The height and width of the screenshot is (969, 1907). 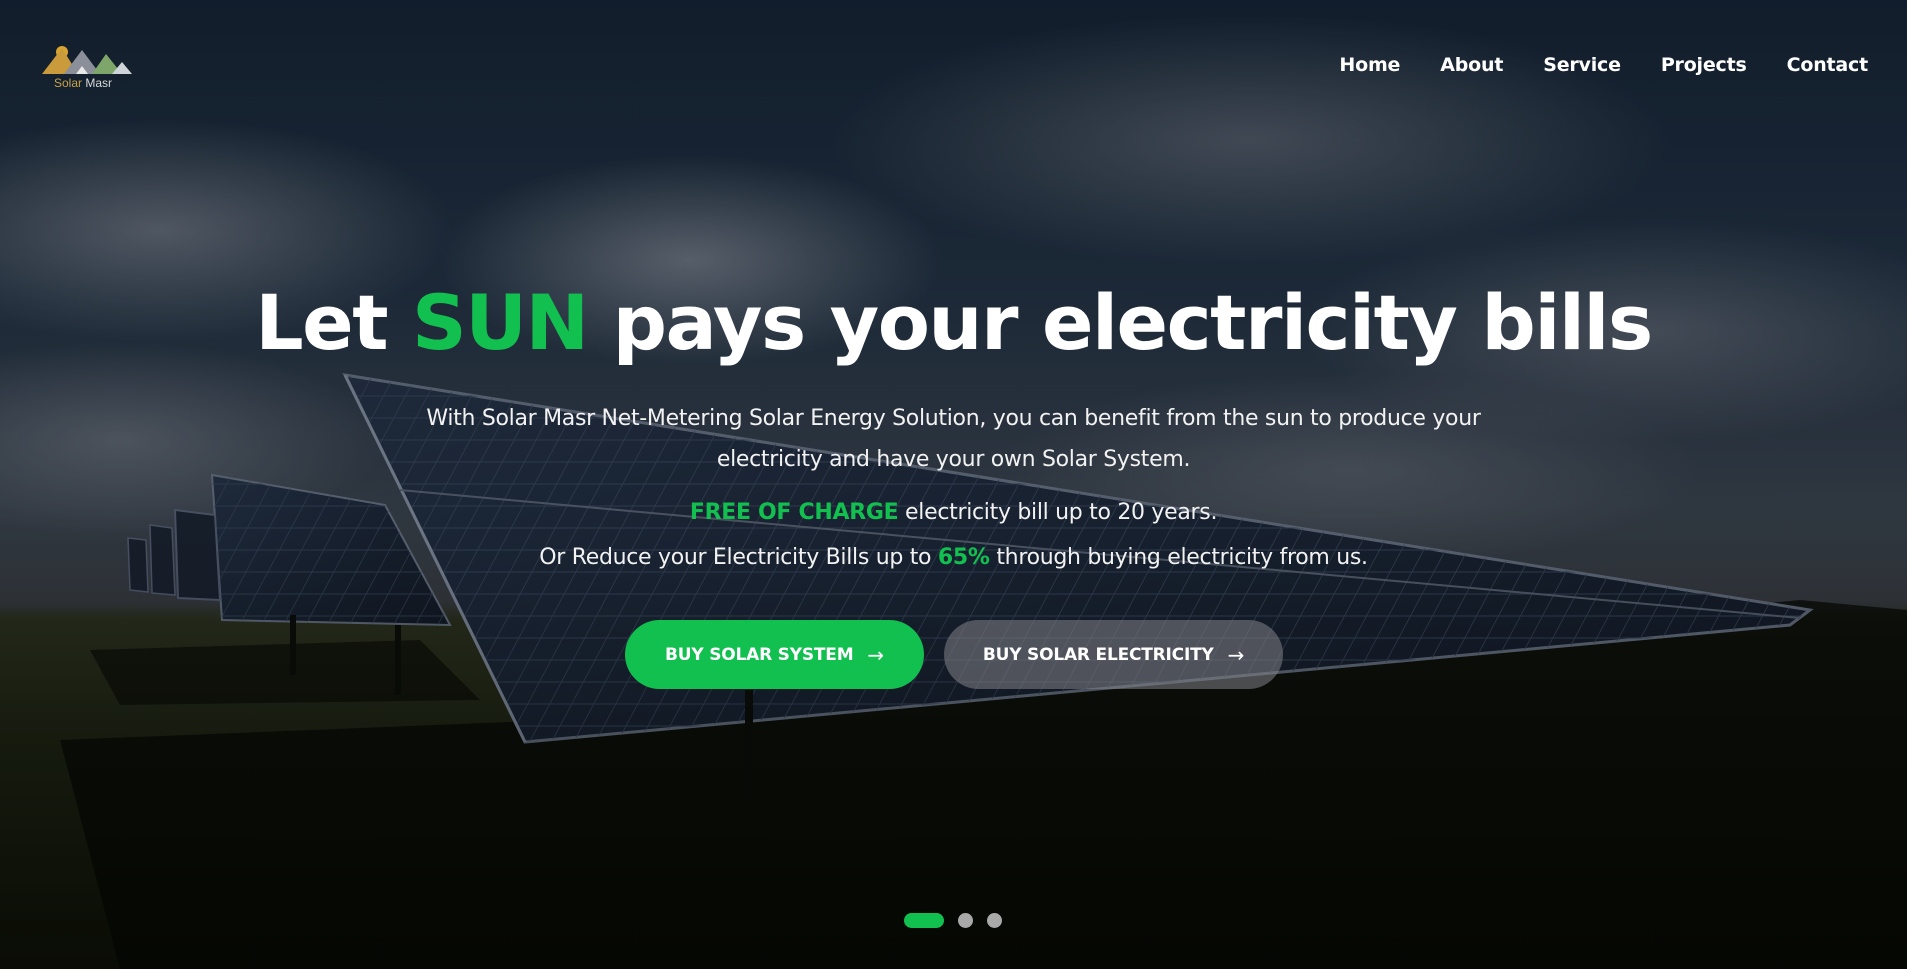 I want to click on free-of-charge-text: FREE OF CHARGE, so click(x=794, y=512).